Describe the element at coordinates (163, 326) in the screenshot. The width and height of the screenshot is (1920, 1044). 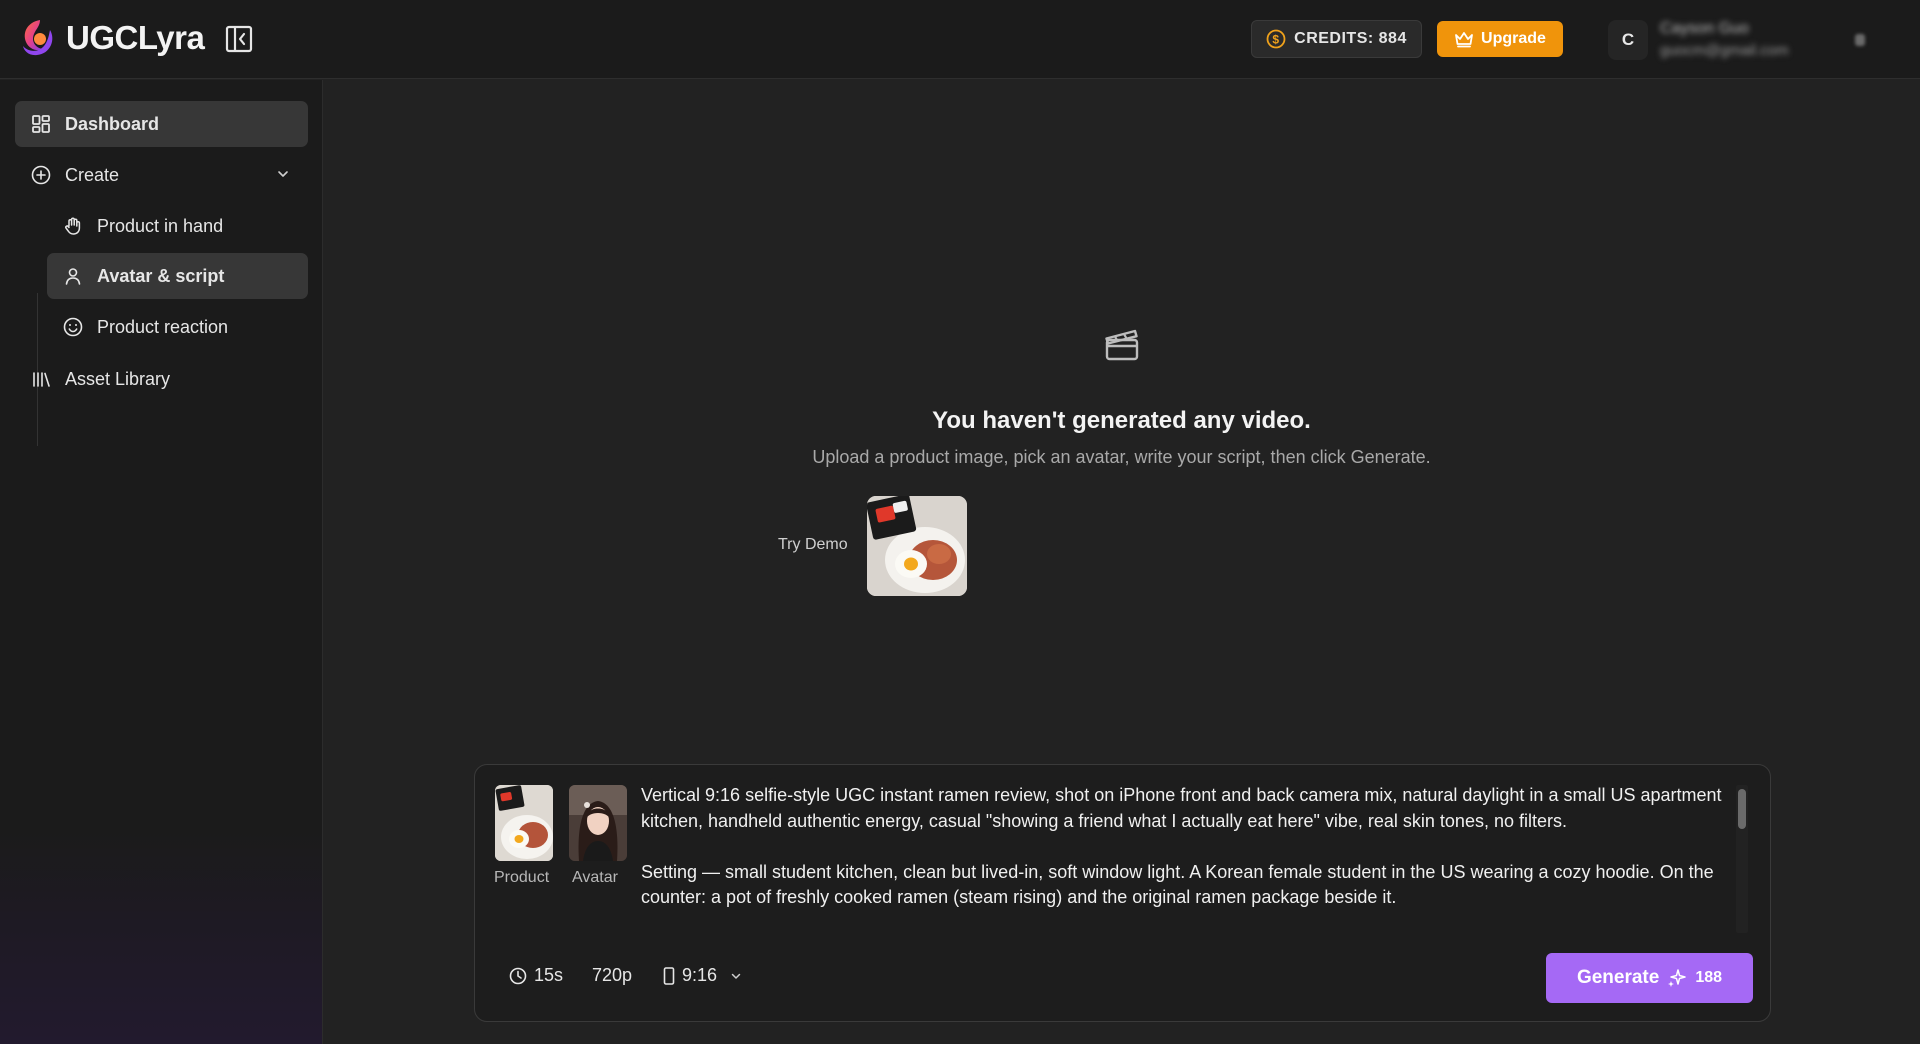
I see `sidebar-label-product-reaction: Product reaction` at that location.